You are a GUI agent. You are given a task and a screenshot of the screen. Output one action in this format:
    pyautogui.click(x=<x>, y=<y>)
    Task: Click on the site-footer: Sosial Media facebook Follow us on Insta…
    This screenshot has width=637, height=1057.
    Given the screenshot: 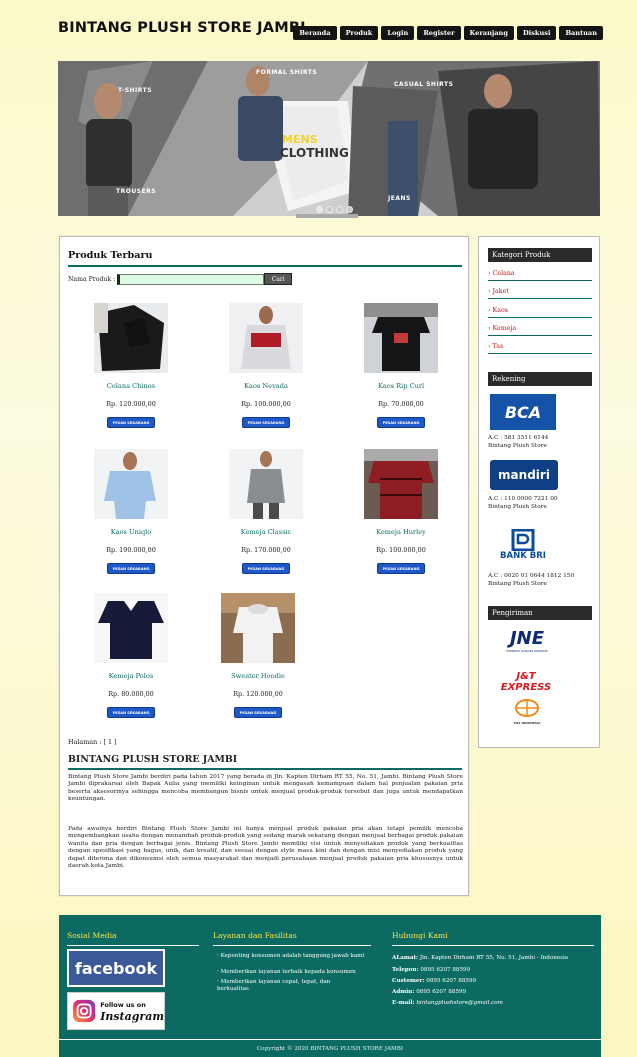 What is the action you would take?
    pyautogui.click(x=330, y=986)
    